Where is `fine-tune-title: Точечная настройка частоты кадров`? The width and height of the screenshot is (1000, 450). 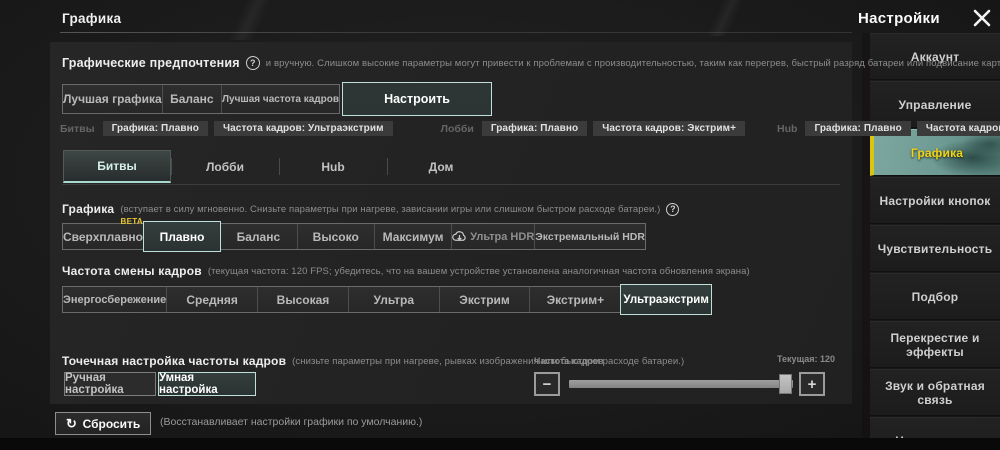
fine-tune-title: Точечная настройка частоты кадров is located at coordinates (174, 361).